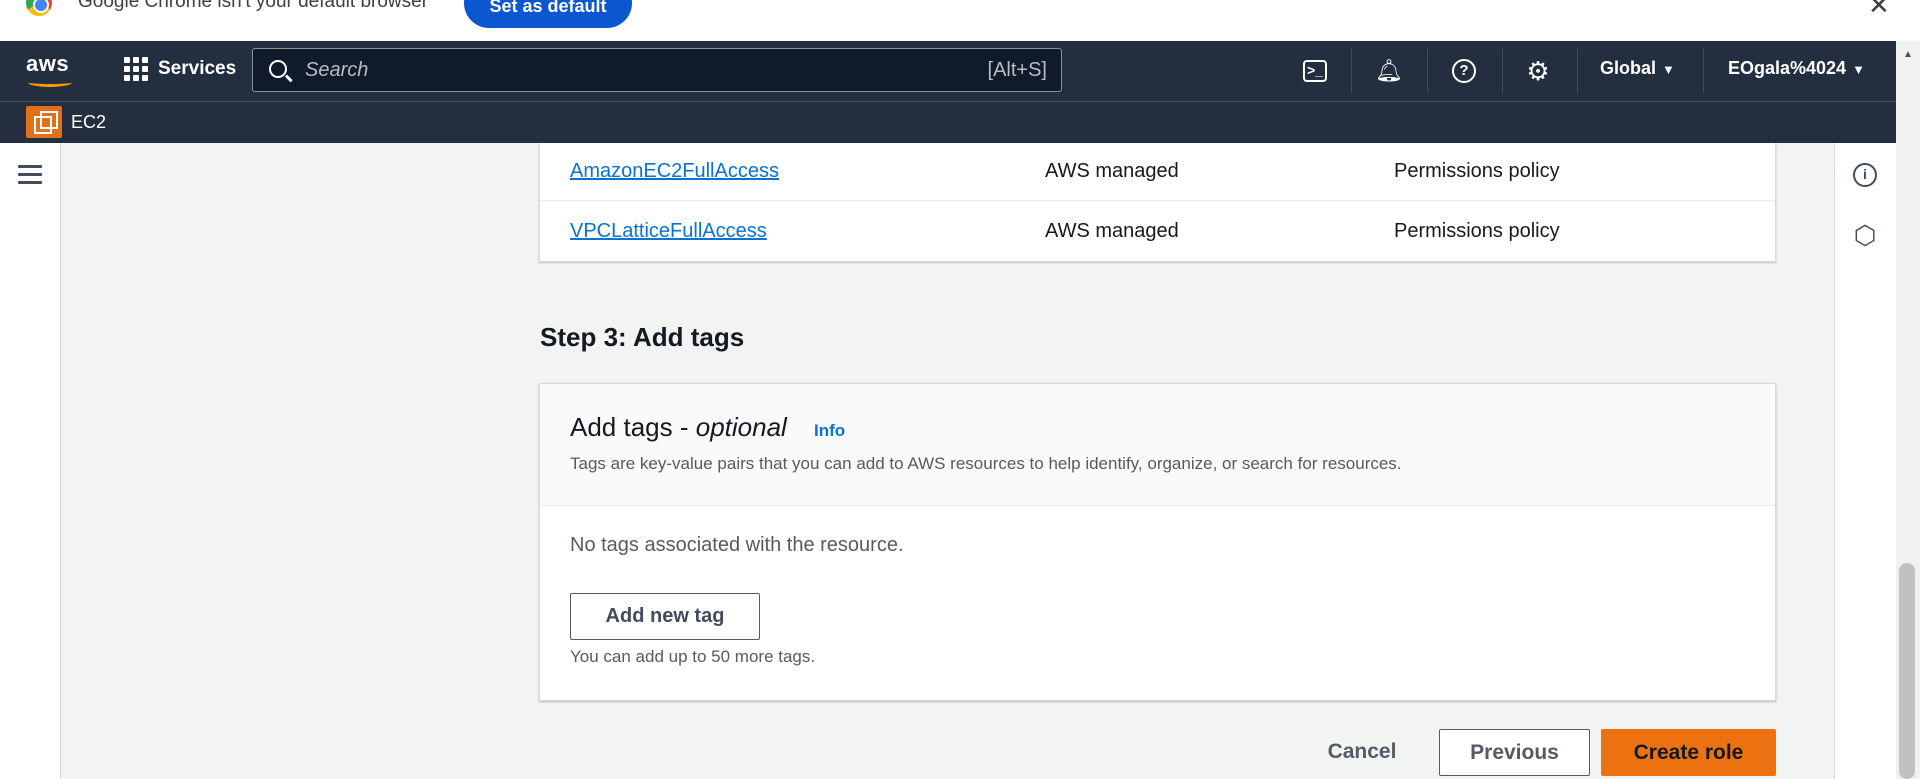 This screenshot has width=1920, height=779. What do you see at coordinates (1908, 410) in the screenshot?
I see `page-scrollbar: ▲` at bounding box center [1908, 410].